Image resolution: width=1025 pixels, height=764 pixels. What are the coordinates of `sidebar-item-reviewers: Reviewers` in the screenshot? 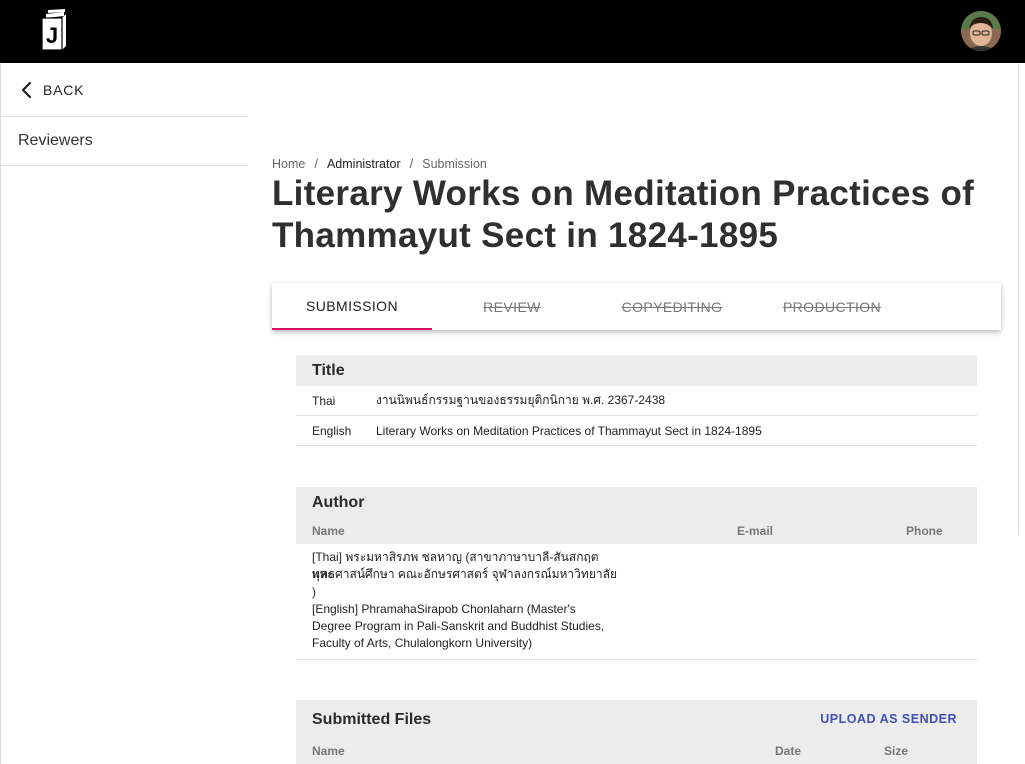 It's located at (125, 141).